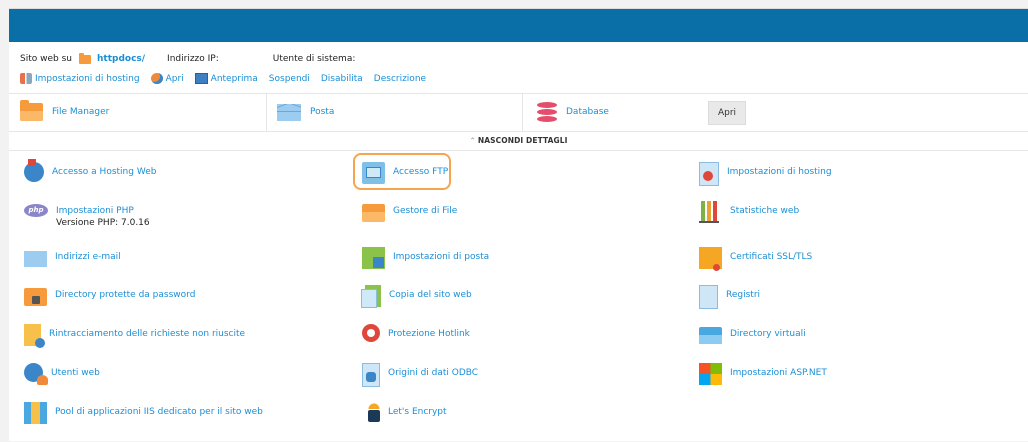  I want to click on hosting-settings-icon, so click(709, 174).